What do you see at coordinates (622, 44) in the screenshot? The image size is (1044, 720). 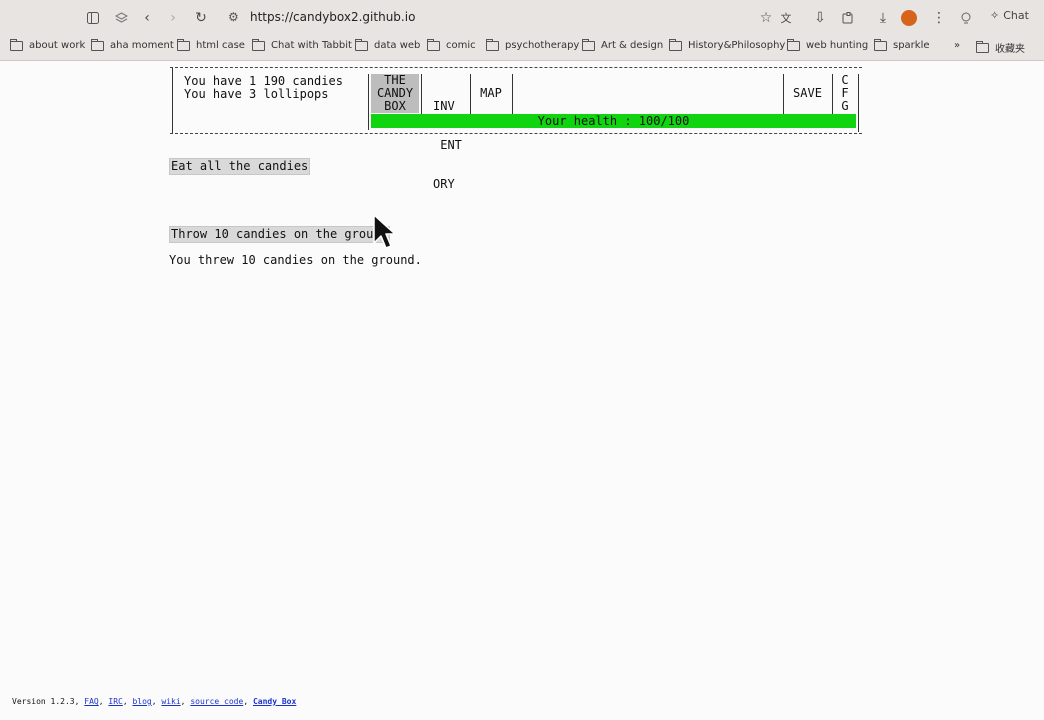 I see `bookmark-art-design: Art & design` at bounding box center [622, 44].